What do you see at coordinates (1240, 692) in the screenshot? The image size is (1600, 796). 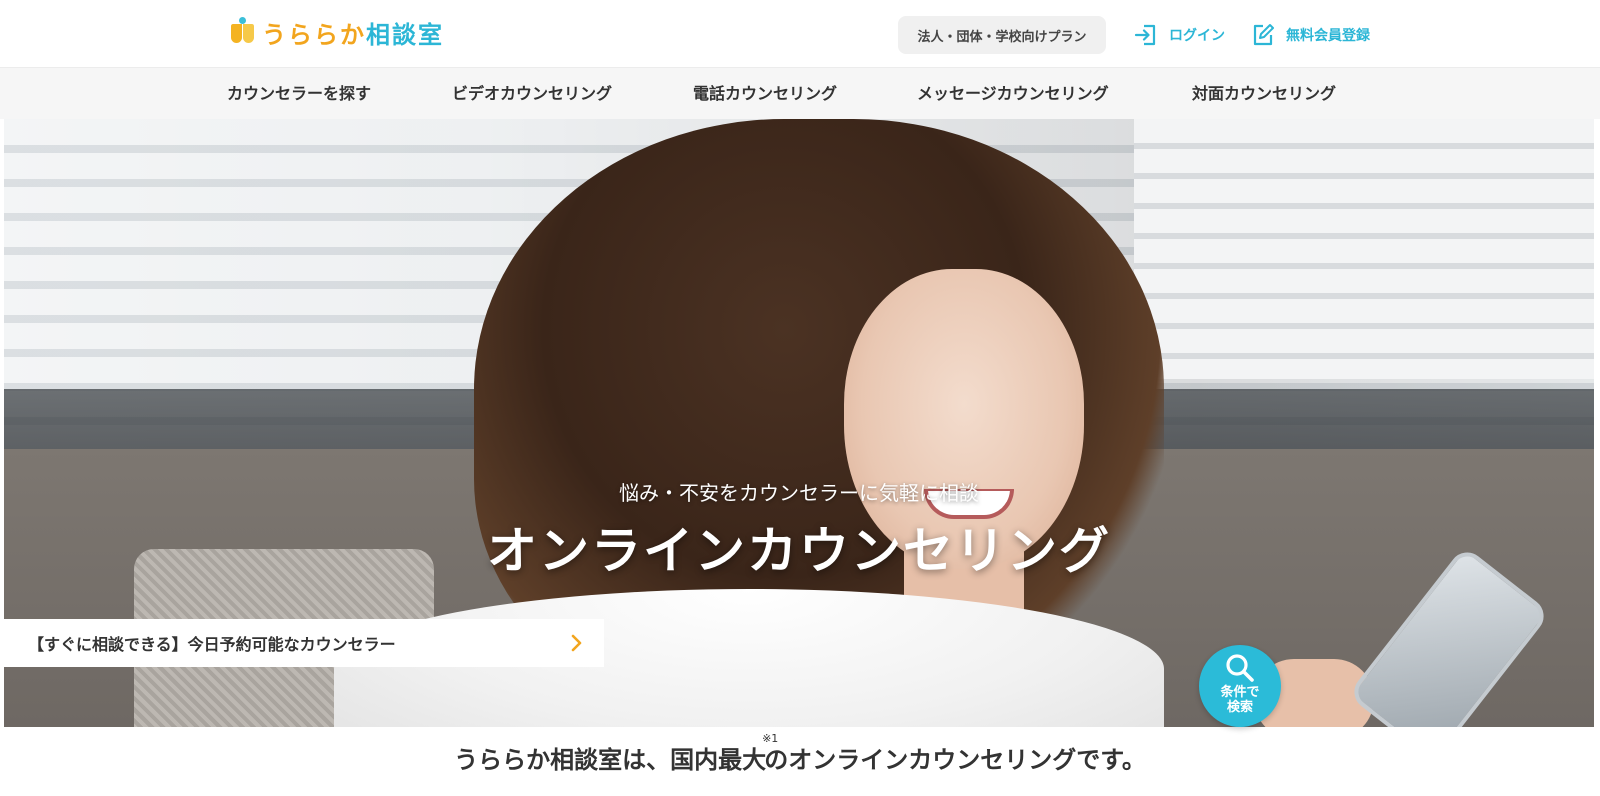 I see `search-fab-label-1: 条件で` at bounding box center [1240, 692].